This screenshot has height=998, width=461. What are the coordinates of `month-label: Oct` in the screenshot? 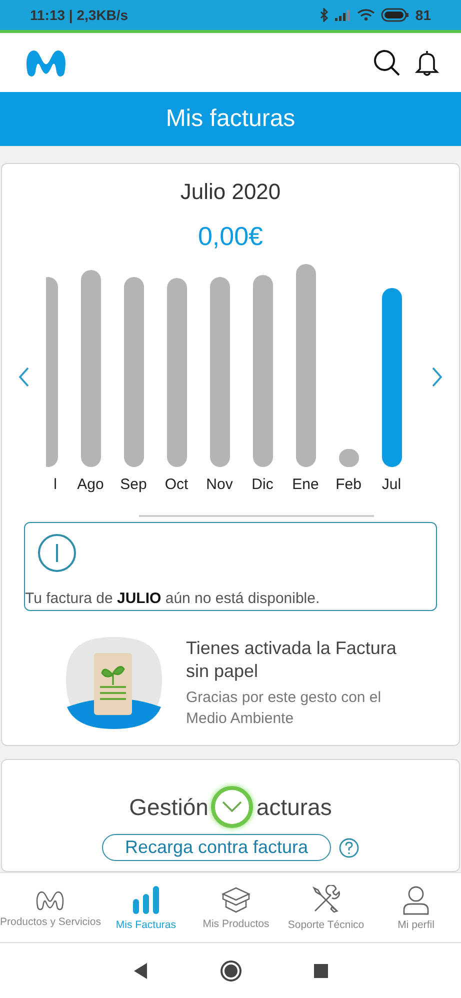 It's located at (176, 484).